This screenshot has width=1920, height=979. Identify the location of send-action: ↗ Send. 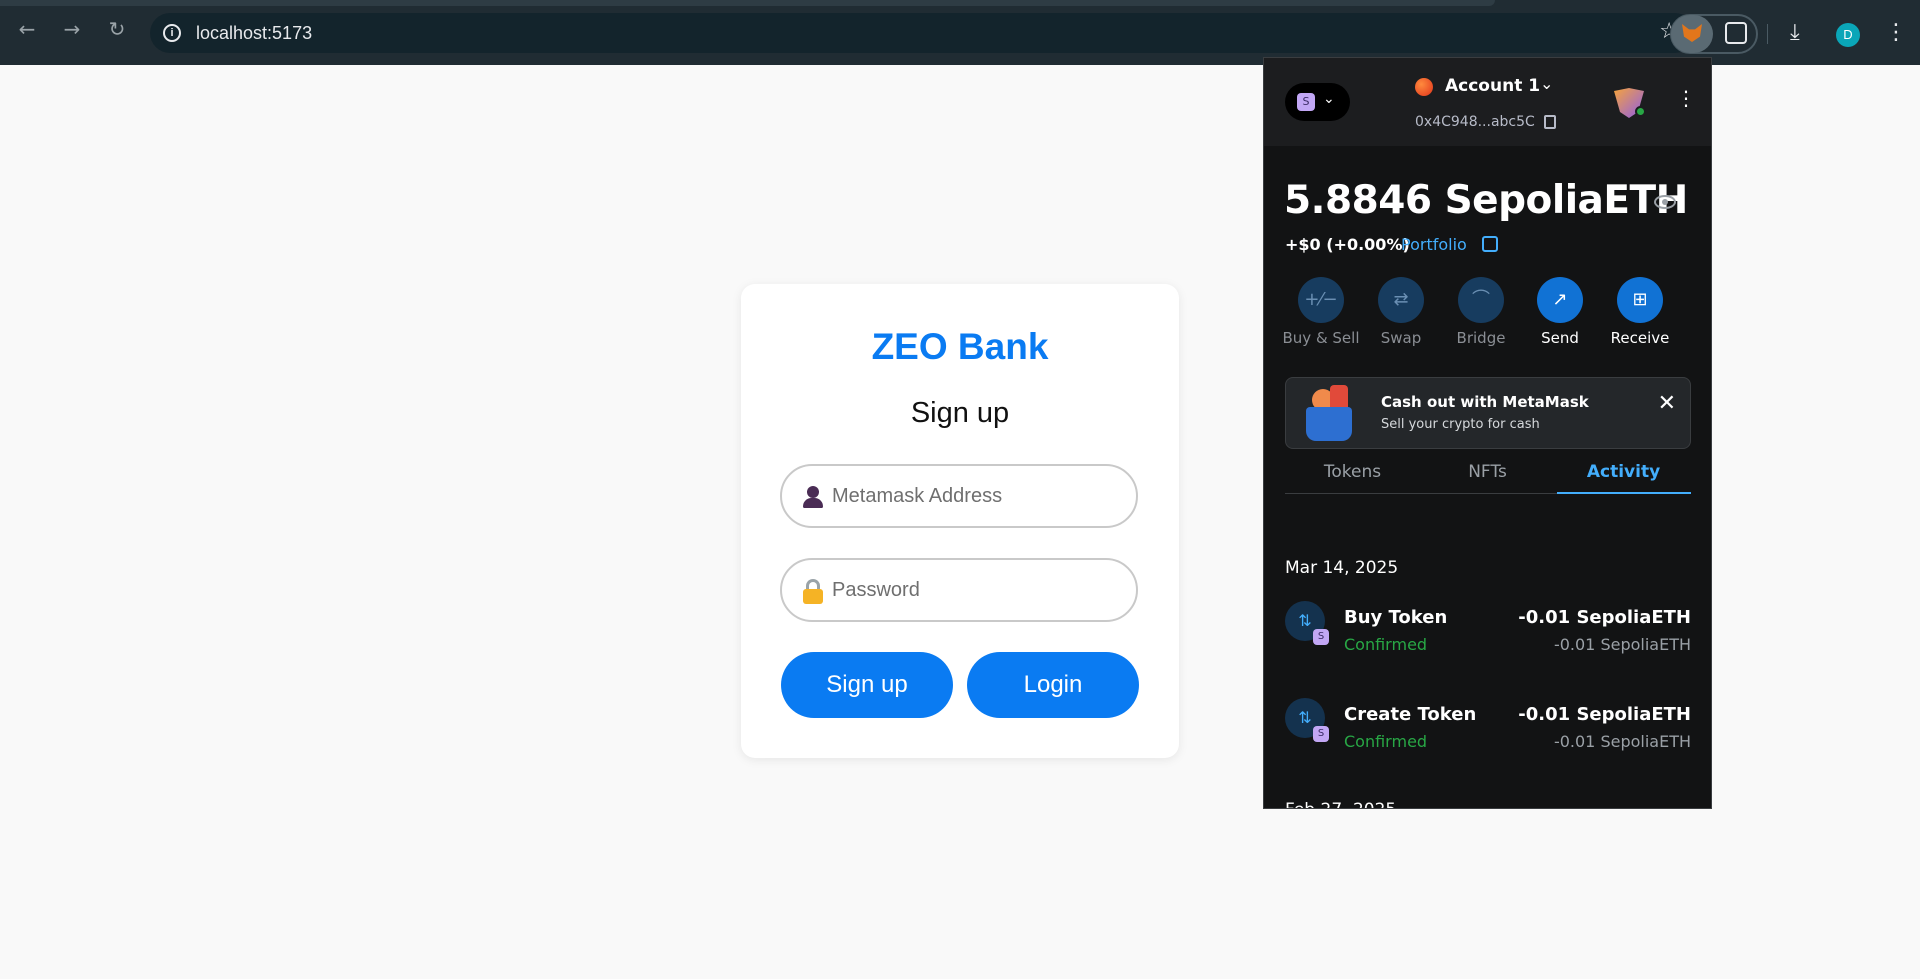
(1560, 312).